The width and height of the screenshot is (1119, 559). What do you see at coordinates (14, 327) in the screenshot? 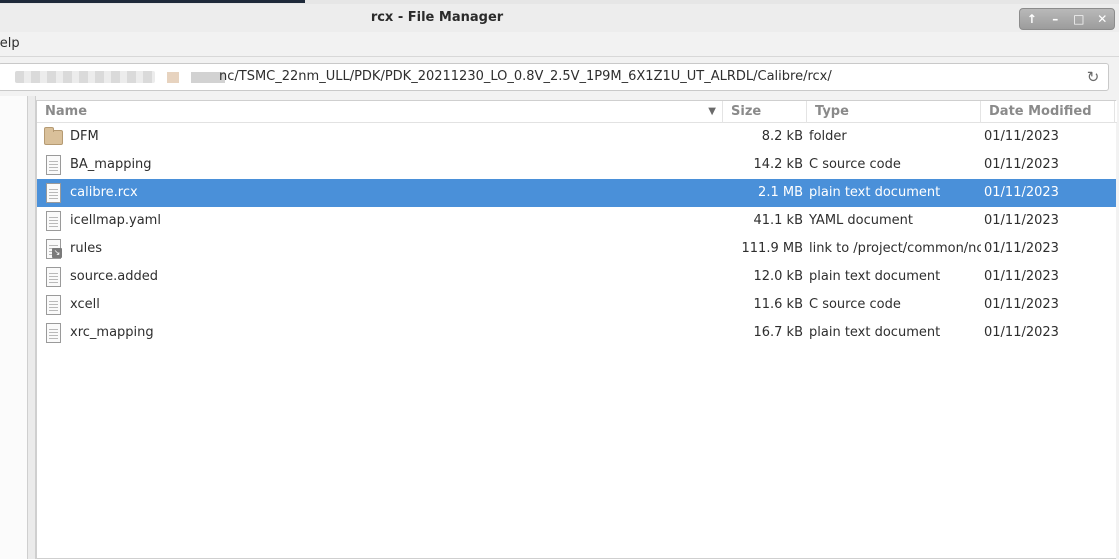
I see `side-pane` at bounding box center [14, 327].